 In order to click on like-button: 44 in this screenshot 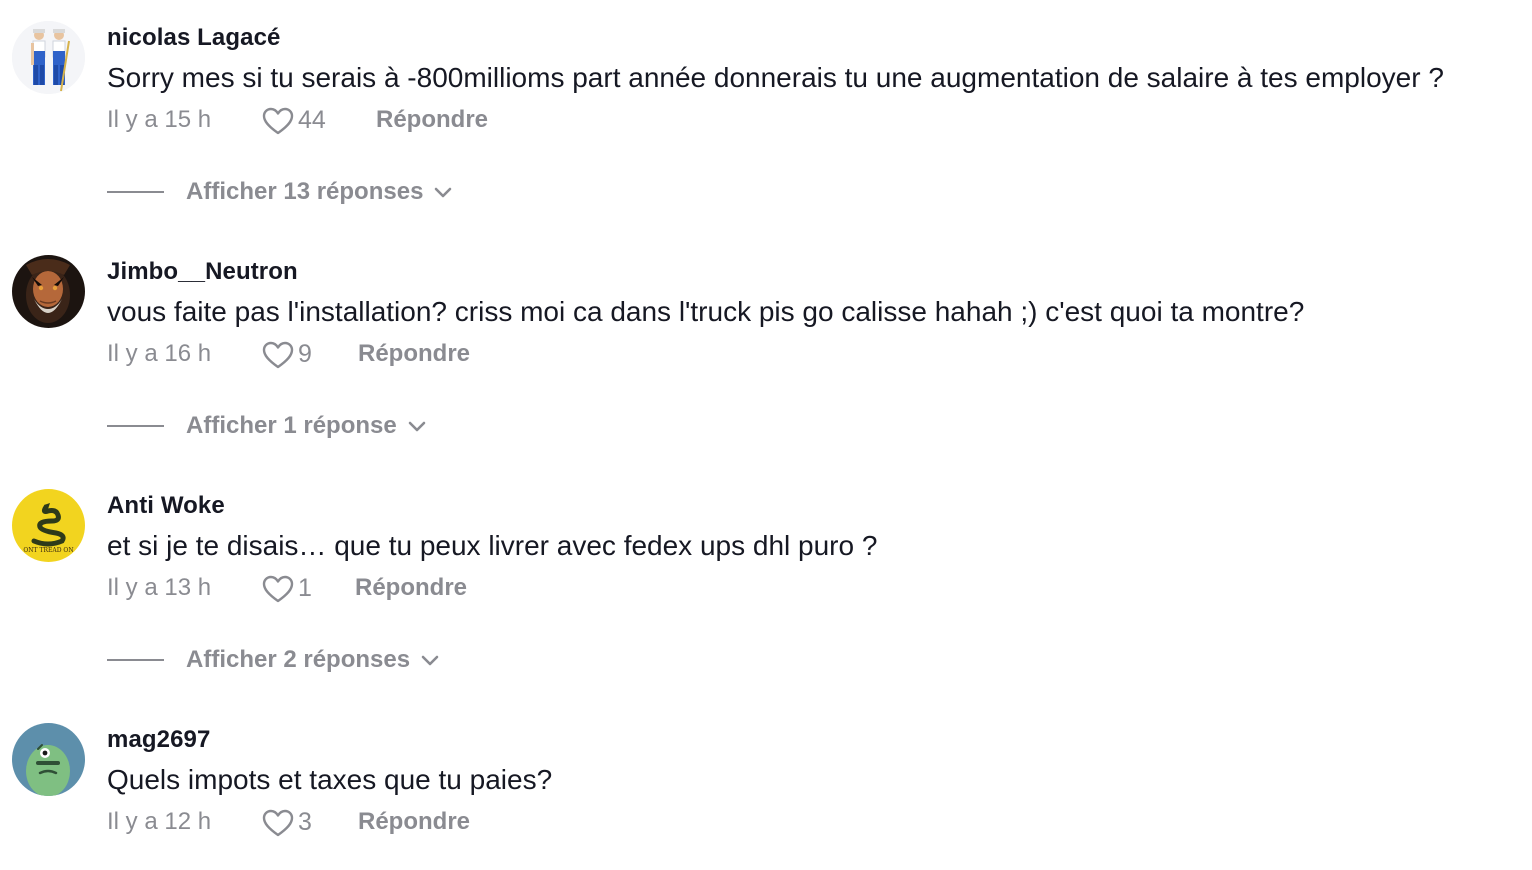, I will do `click(294, 120)`.